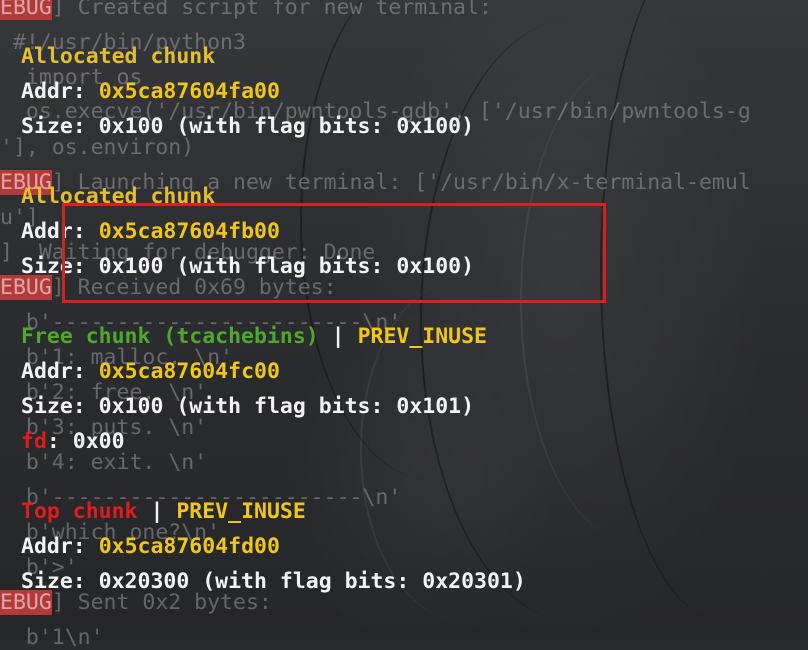 The width and height of the screenshot is (808, 650). What do you see at coordinates (34, 441) in the screenshot?
I see `fd-label: fd` at bounding box center [34, 441].